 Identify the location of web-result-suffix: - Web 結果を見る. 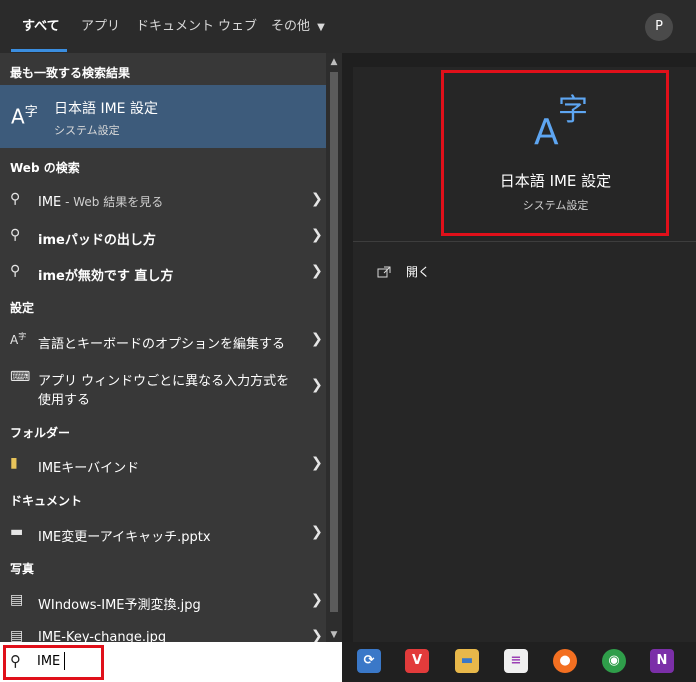
(112, 202).